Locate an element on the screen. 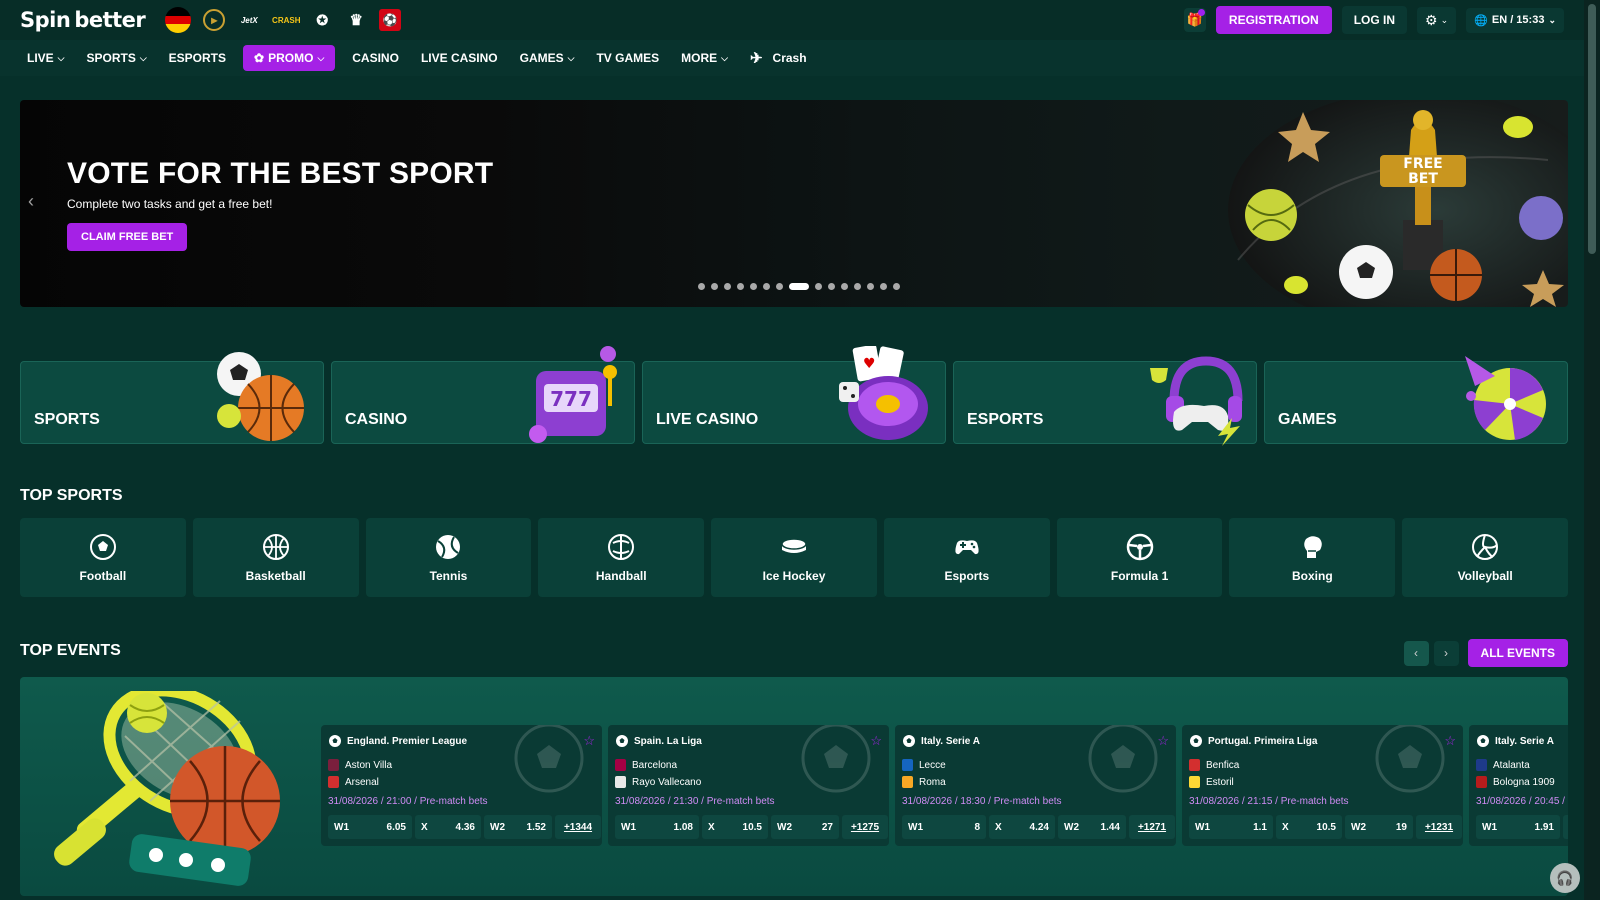  tile-casino: CASINO 777 is located at coordinates (483, 395).